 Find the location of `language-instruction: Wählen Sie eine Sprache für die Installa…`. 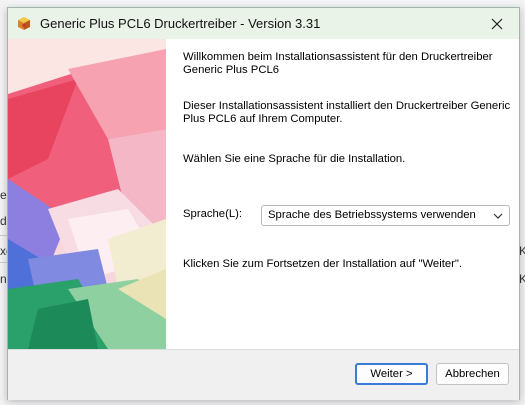

language-instruction: Wählen Sie eine Sprache für die Installa… is located at coordinates (294, 159).